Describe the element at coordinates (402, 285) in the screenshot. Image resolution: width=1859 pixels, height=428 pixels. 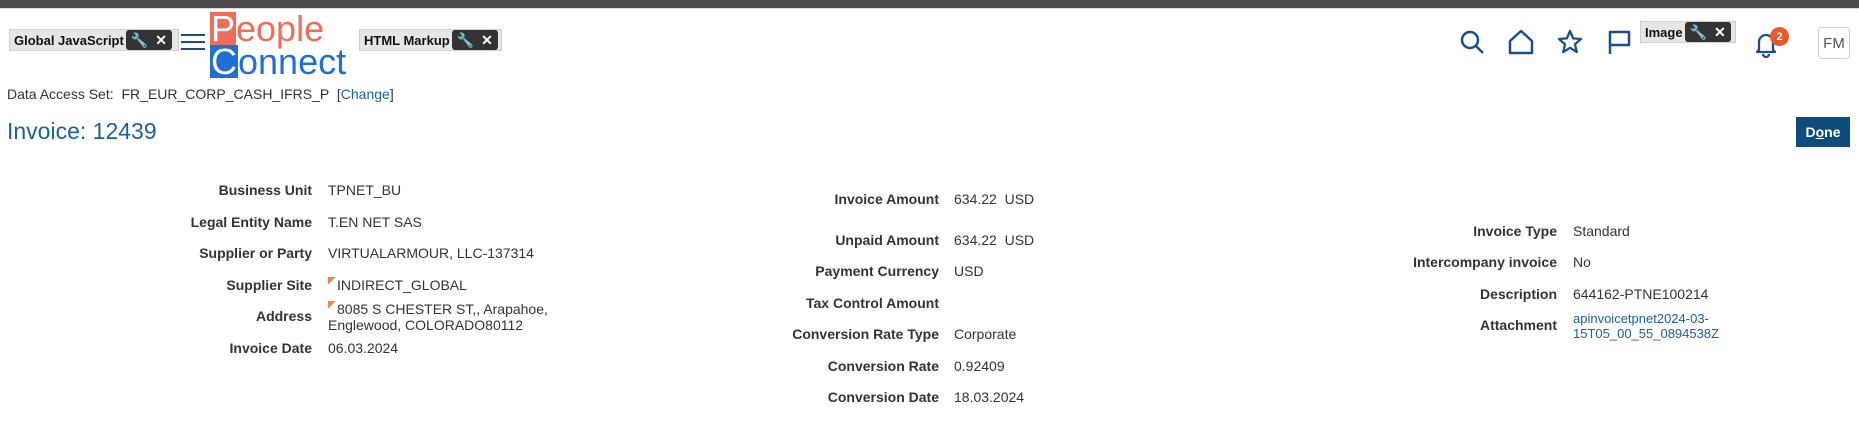
I see `field-value-text: INDIRECT_GLOBAL` at that location.